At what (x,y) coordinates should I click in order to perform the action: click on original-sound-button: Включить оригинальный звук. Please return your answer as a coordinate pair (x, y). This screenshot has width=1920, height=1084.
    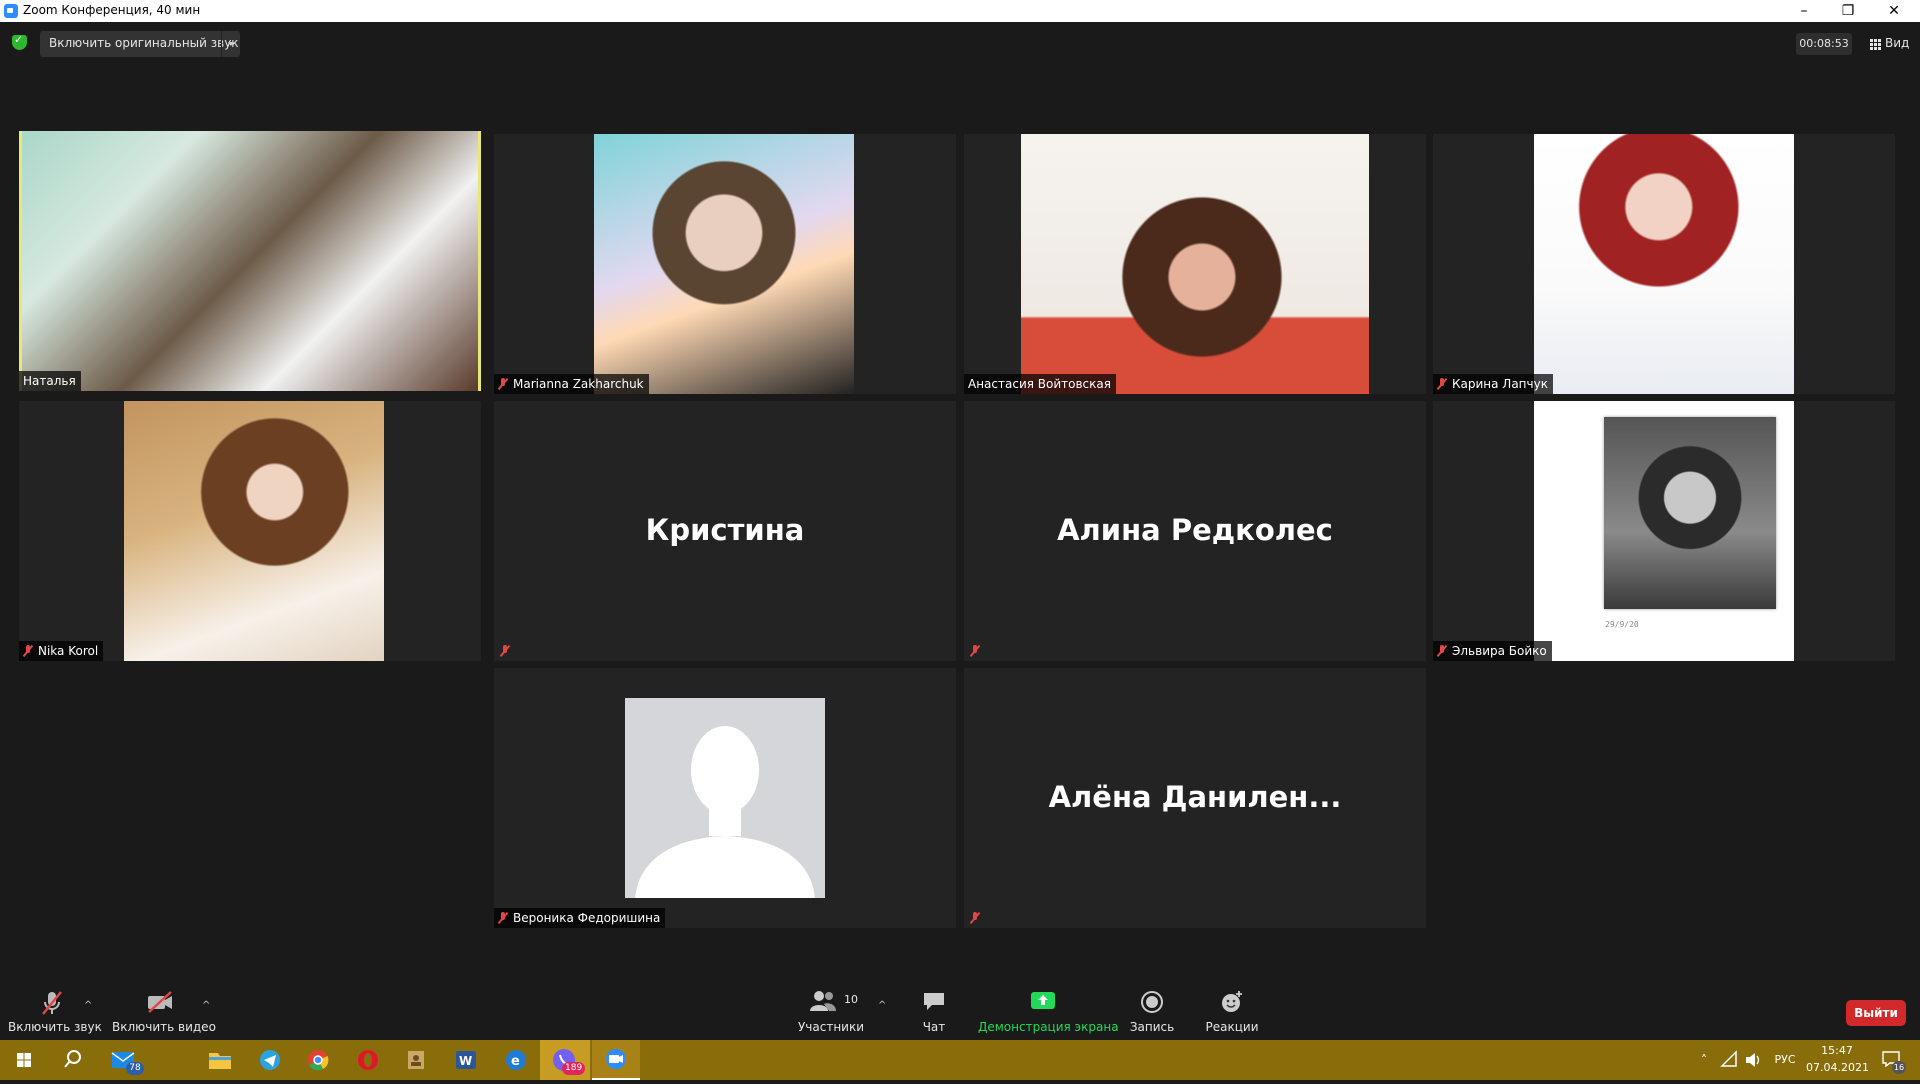
    Looking at the image, I should click on (140, 44).